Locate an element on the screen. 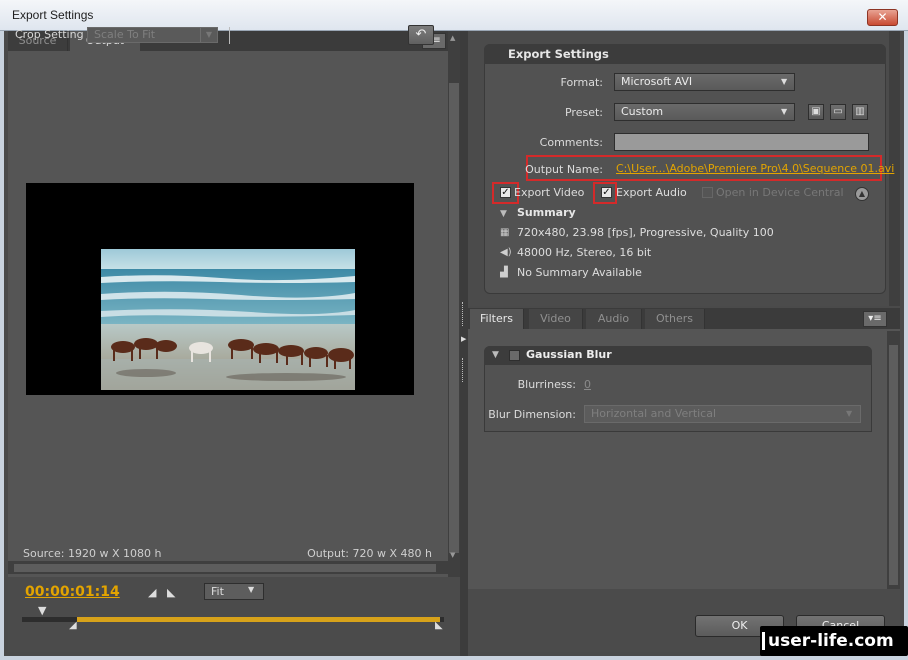 Image resolution: width=908 pixels, height=660 pixels. panel-menu-icon: ▾≡ is located at coordinates (875, 319).